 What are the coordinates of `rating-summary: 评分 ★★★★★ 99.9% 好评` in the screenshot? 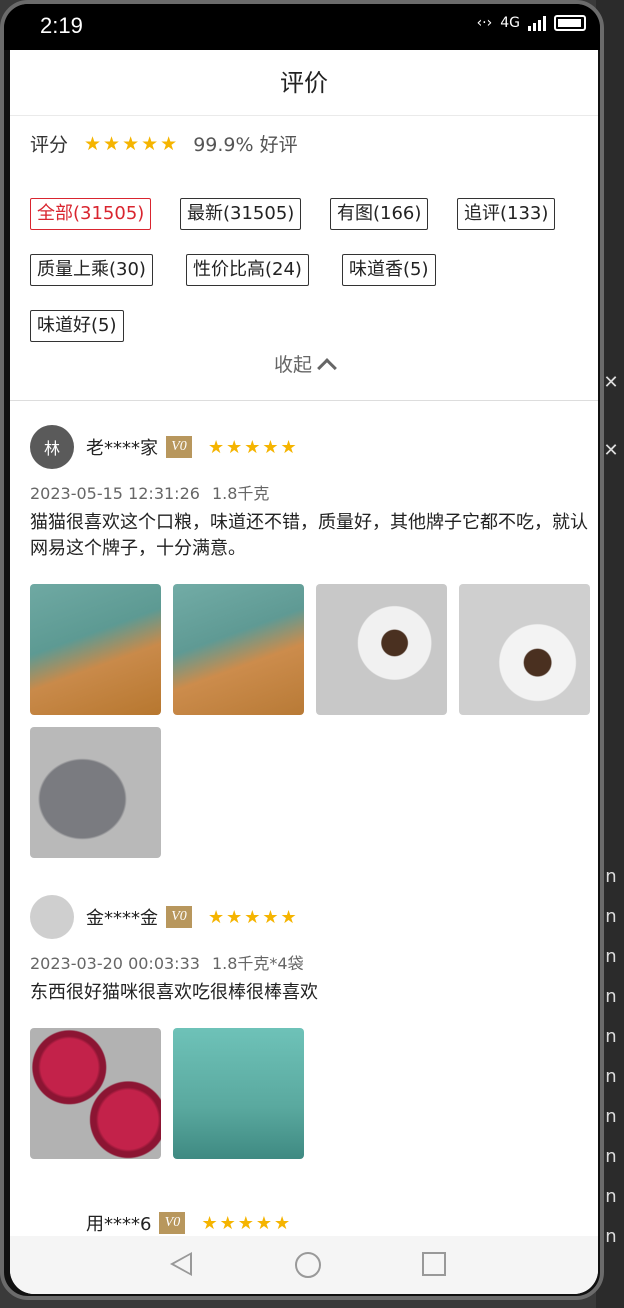 It's located at (164, 143).